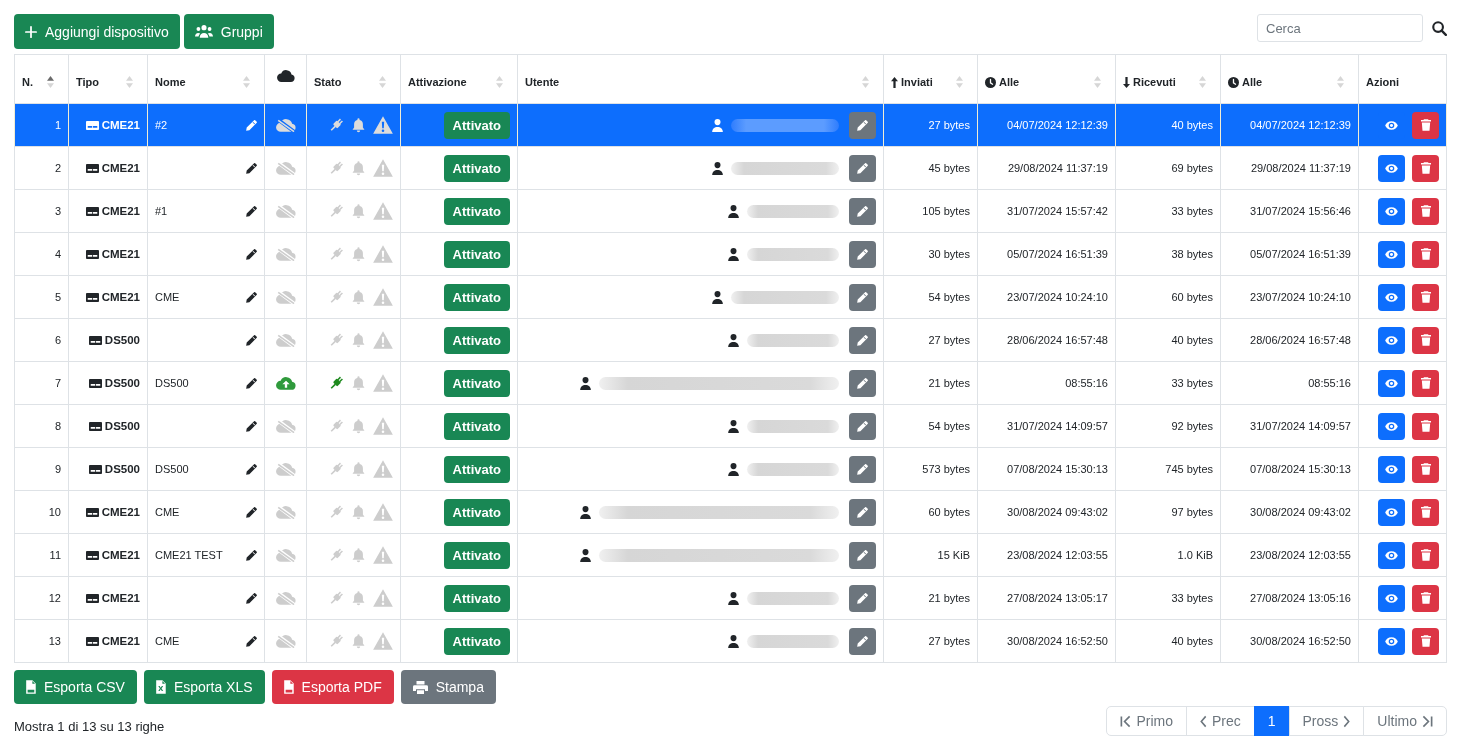  Describe the element at coordinates (730, 297) in the screenshot. I see `table-row: 5 CME21 CME Attivato 54 bytes 23/07/2024 10:24:10 60 bytes 23/07/2024 10:24:10` at that location.